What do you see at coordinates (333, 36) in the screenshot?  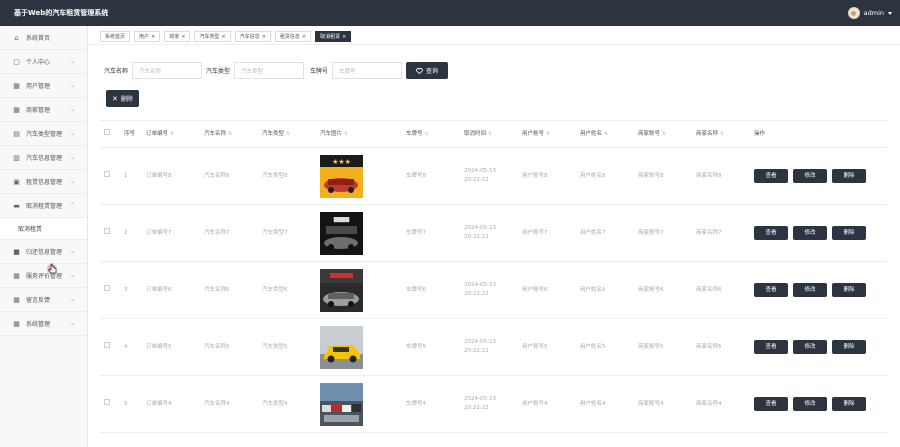 I see `tab-6: 取消租赁 ×` at bounding box center [333, 36].